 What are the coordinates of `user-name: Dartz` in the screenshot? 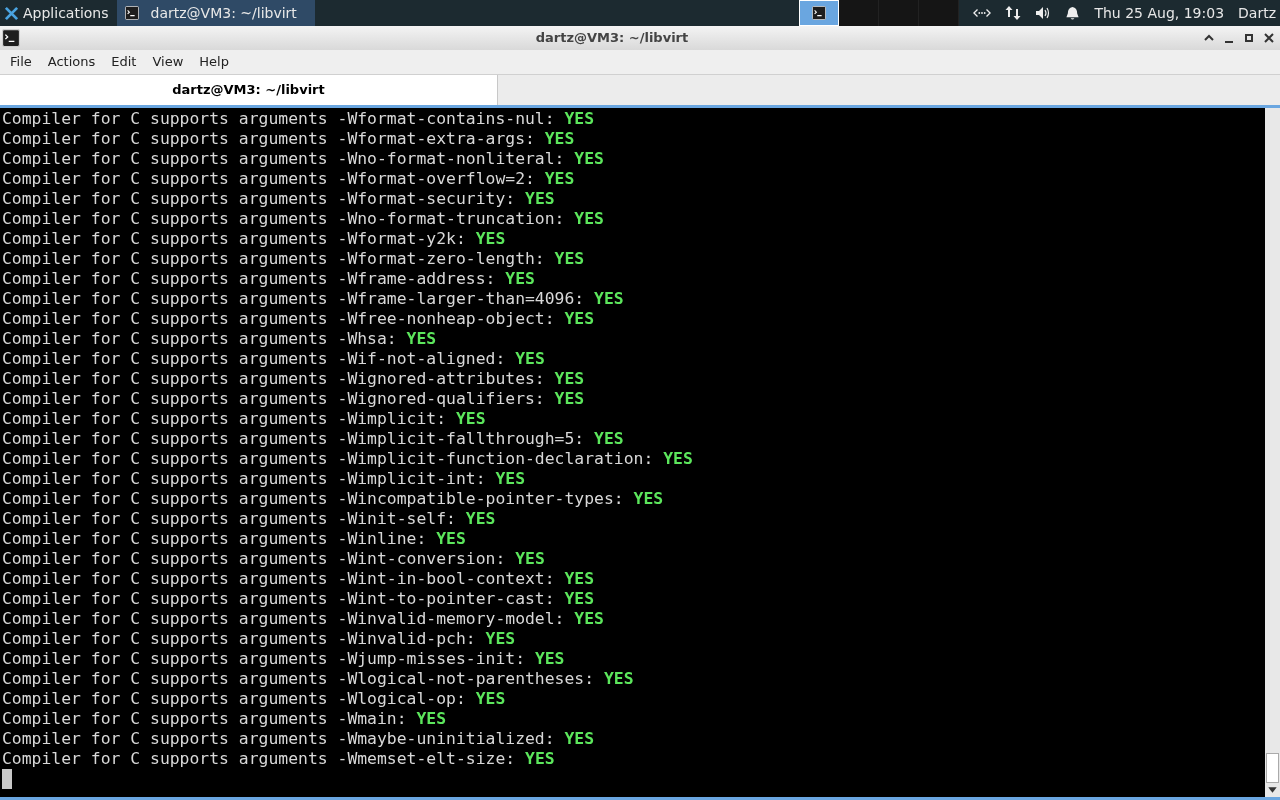 It's located at (1257, 13).